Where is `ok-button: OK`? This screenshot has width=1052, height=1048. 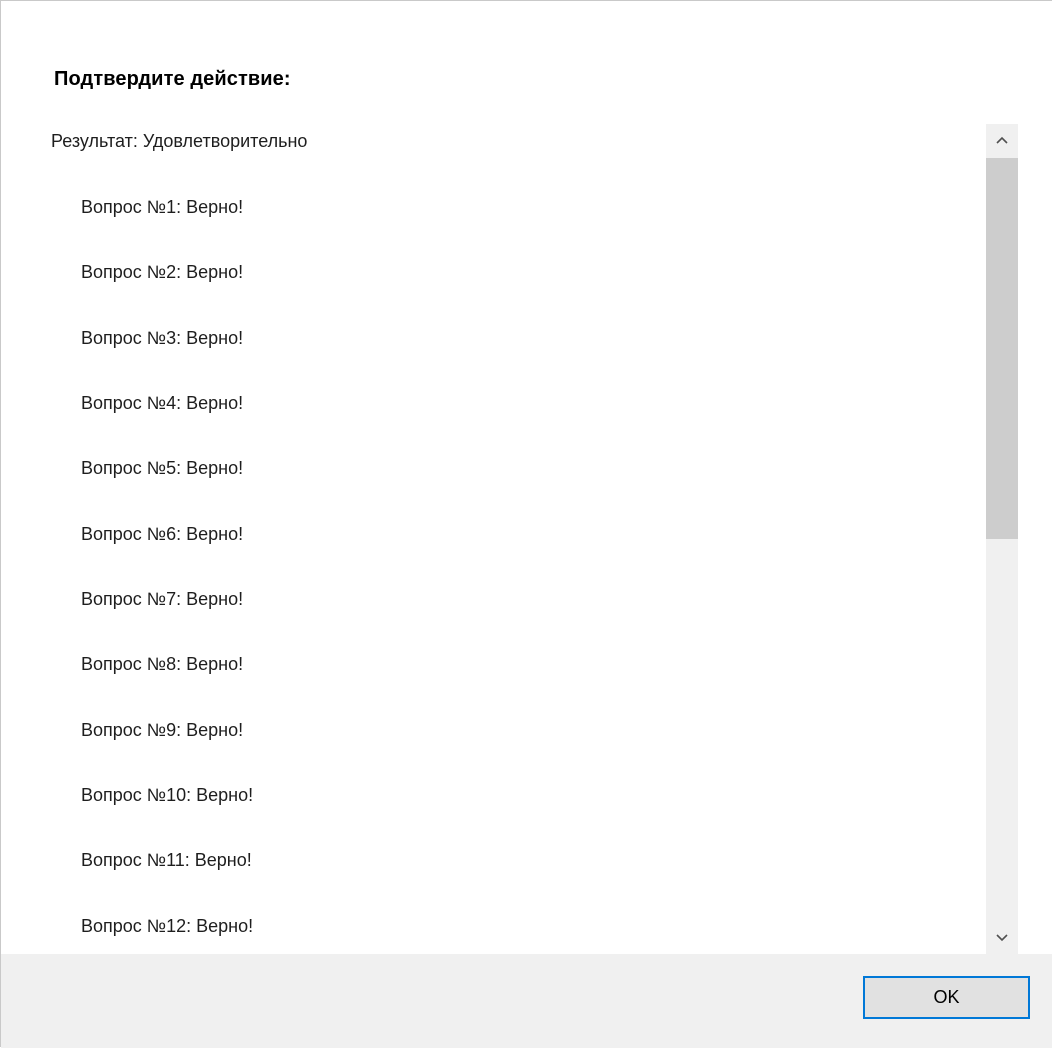 ok-button: OK is located at coordinates (946, 997).